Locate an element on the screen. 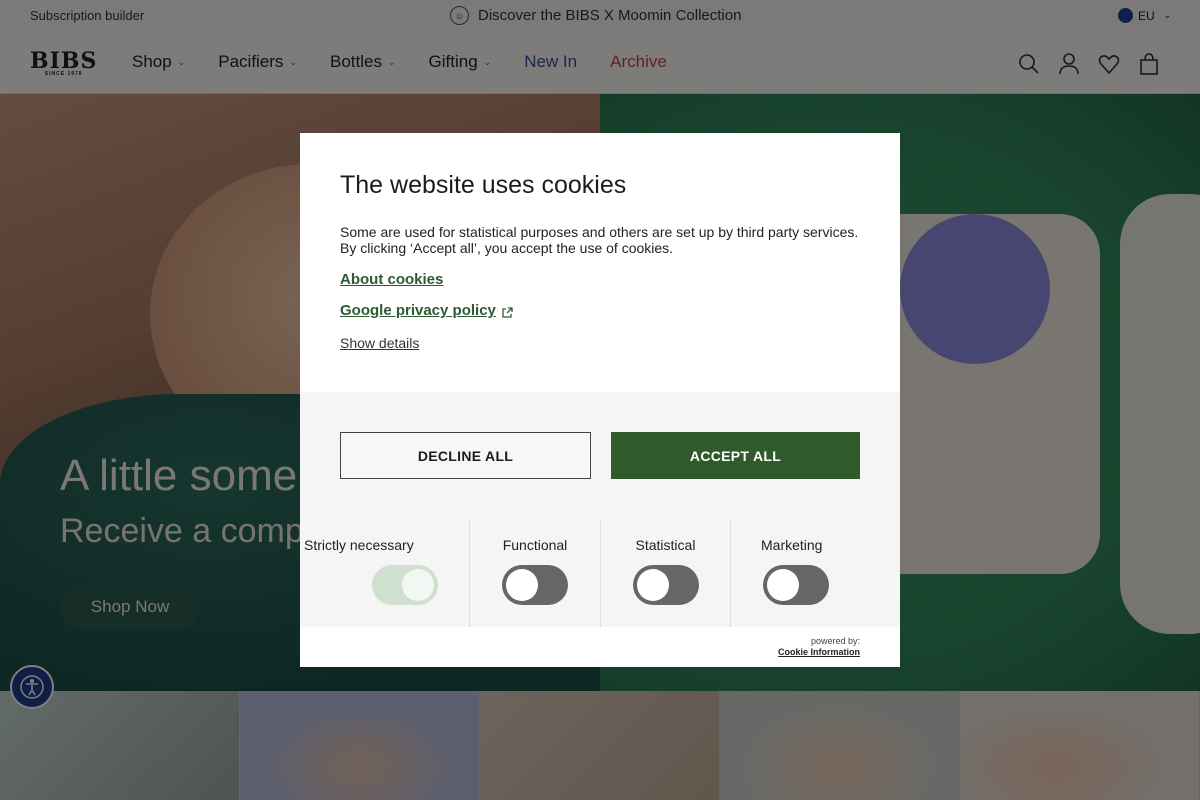 Image resolution: width=1200 pixels, height=800 pixels. show-details-link: Show details is located at coordinates (379, 343).